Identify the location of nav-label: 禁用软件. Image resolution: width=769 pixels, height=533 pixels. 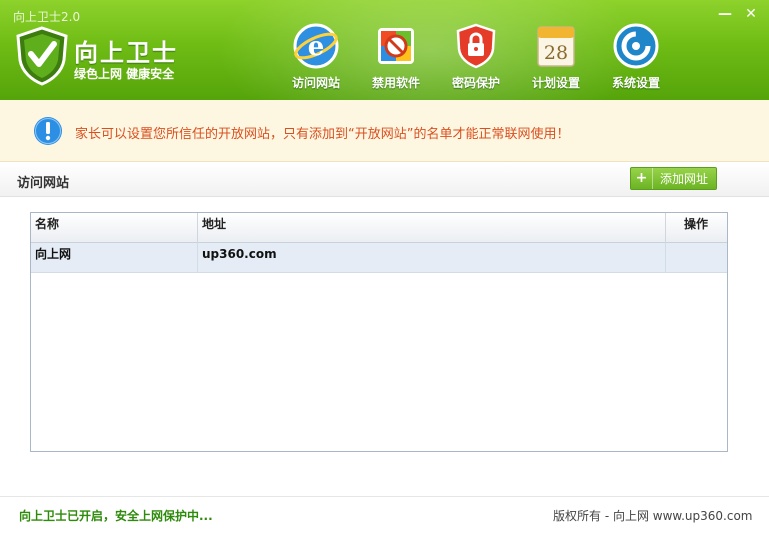
(395, 83).